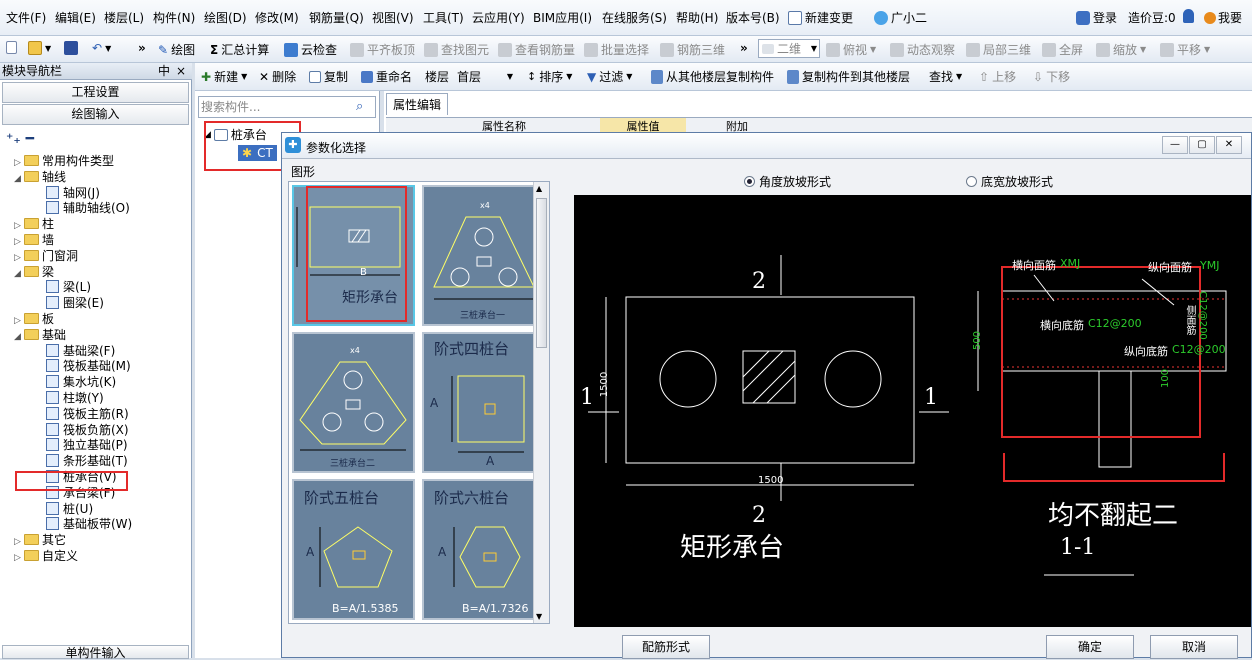 The image size is (1252, 660). I want to click on tree-item: 筏板负筋(X), so click(95, 430).